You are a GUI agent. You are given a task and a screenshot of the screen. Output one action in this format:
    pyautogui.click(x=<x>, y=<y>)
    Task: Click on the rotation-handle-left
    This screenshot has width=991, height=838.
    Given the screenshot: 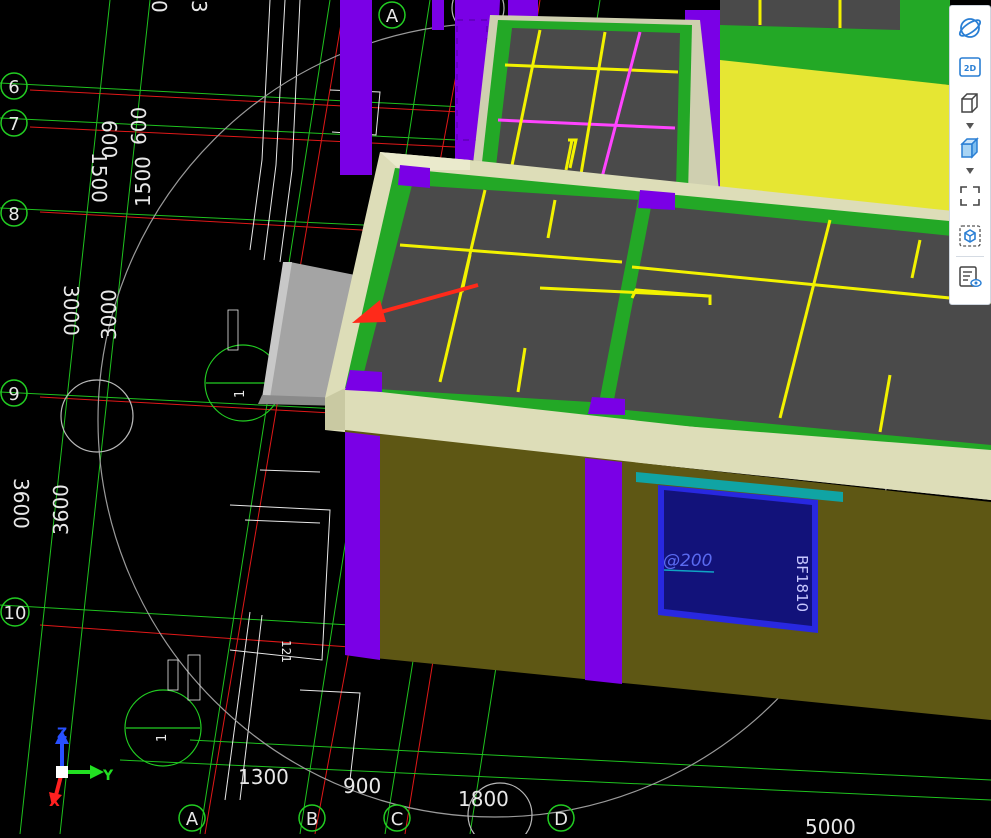 What is the action you would take?
    pyautogui.click(x=97, y=416)
    